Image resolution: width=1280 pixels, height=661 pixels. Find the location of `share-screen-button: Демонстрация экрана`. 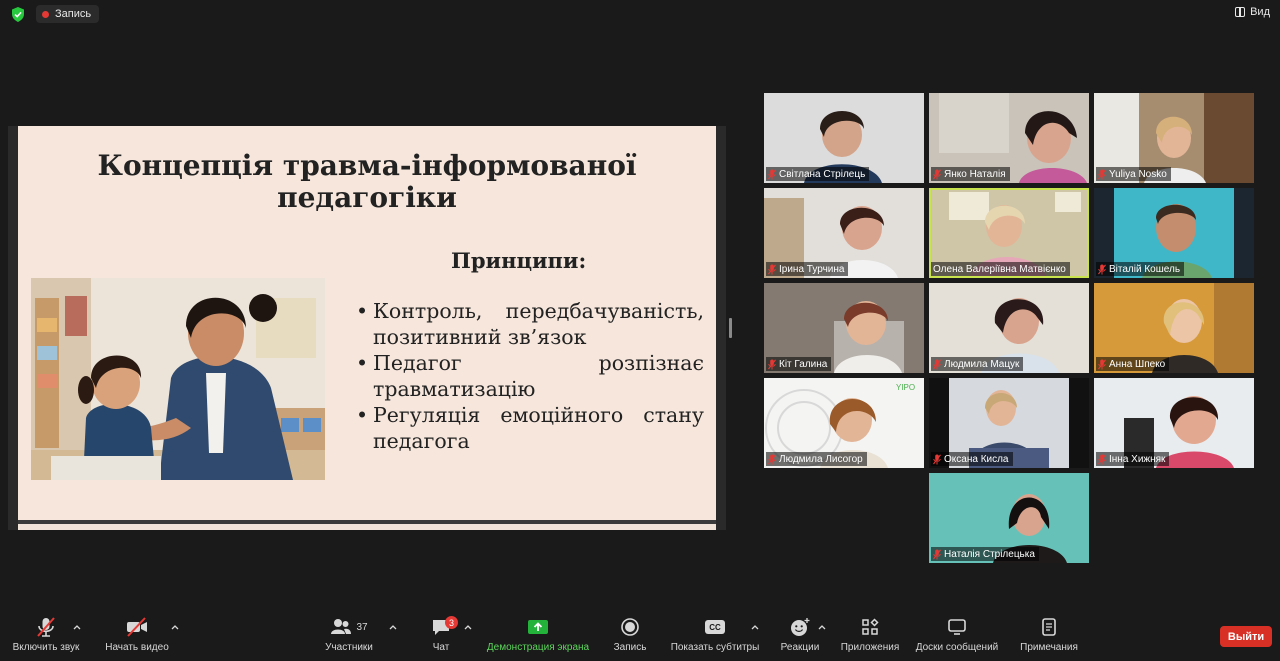

share-screen-button: Демонстрация экрана is located at coordinates (538, 636).